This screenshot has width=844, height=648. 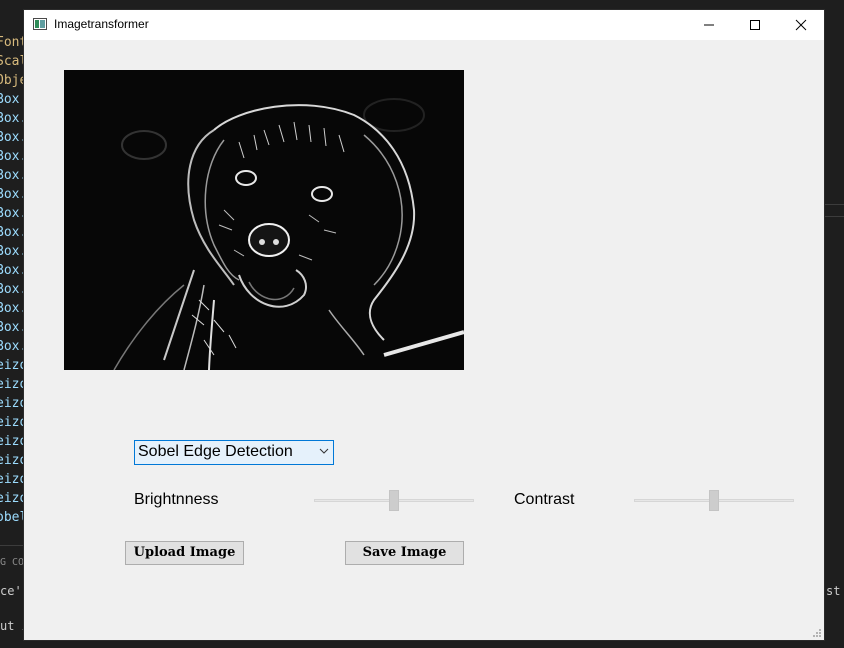 I want to click on app-icon, so click(x=40, y=24).